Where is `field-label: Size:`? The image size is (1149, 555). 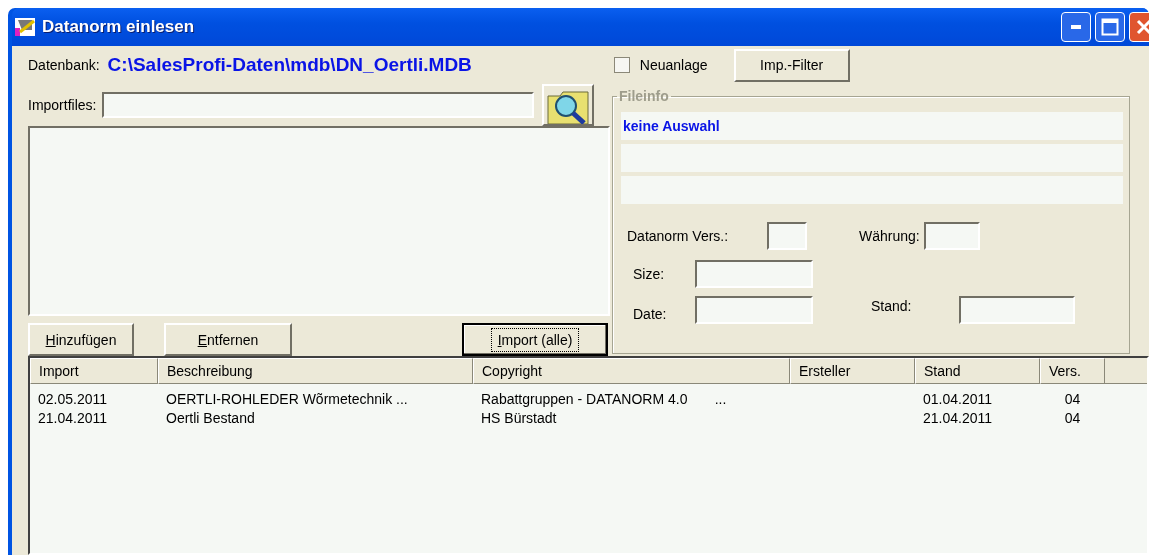
field-label: Size: is located at coordinates (649, 274).